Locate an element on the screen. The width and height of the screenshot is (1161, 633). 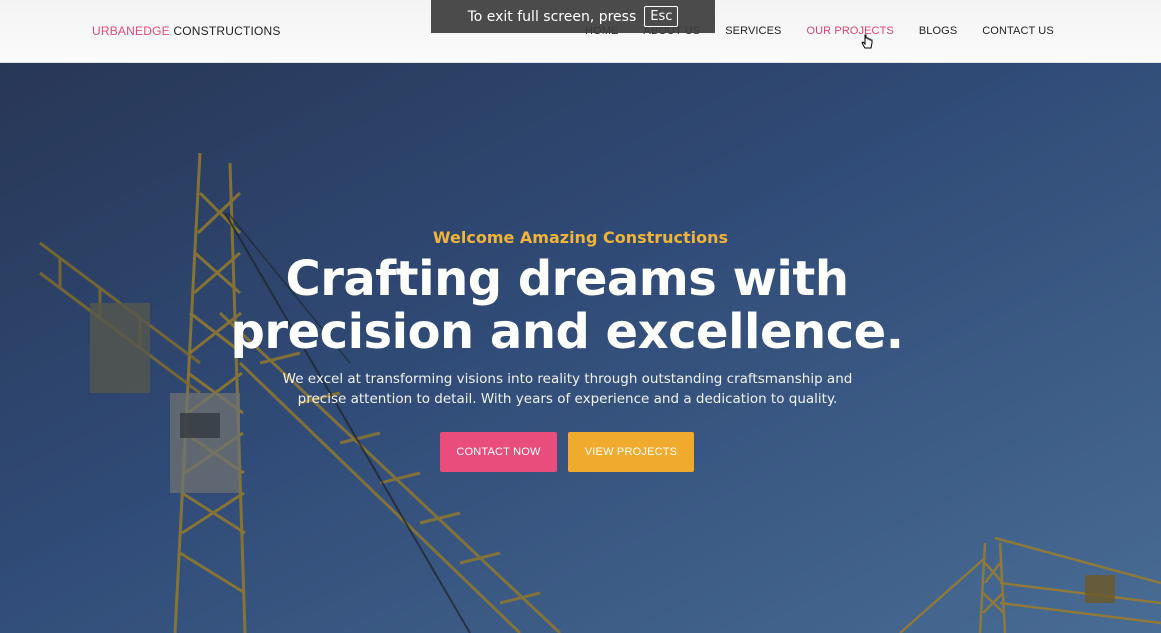
contact-now-button: CONTACT NOW is located at coordinates (498, 452).